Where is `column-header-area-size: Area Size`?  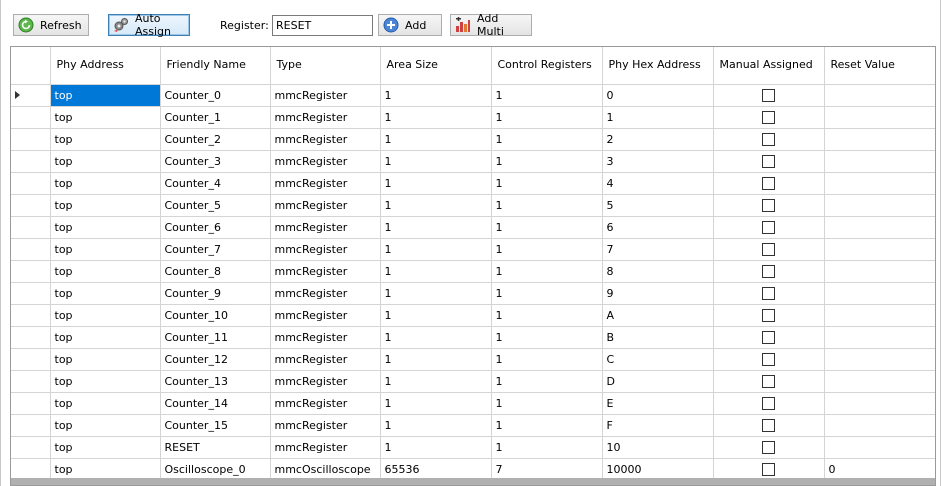 column-header-area-size: Area Size is located at coordinates (436, 66).